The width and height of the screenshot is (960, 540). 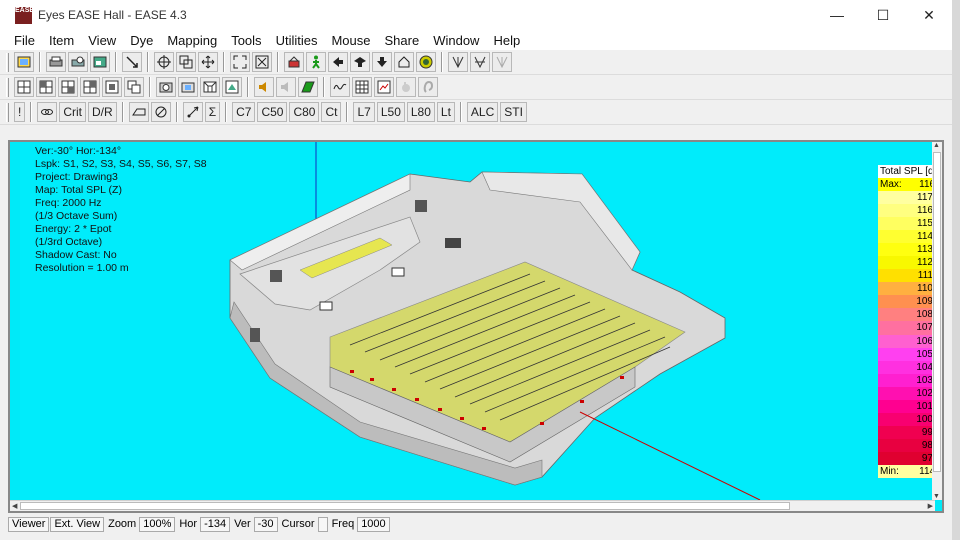 I want to click on menu-dye: Dye, so click(x=141, y=40).